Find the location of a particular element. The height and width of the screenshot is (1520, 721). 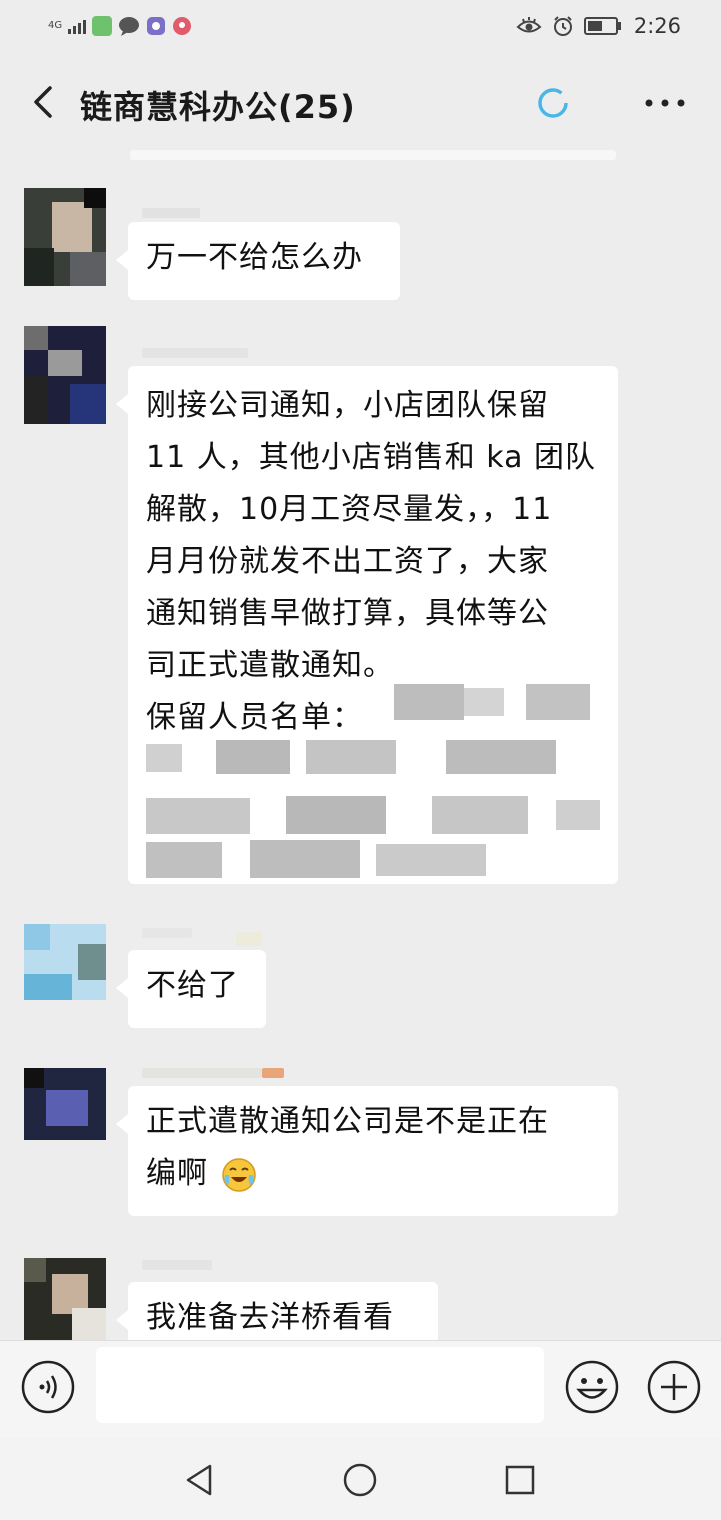

chevron-left-icon is located at coordinates (44, 102).